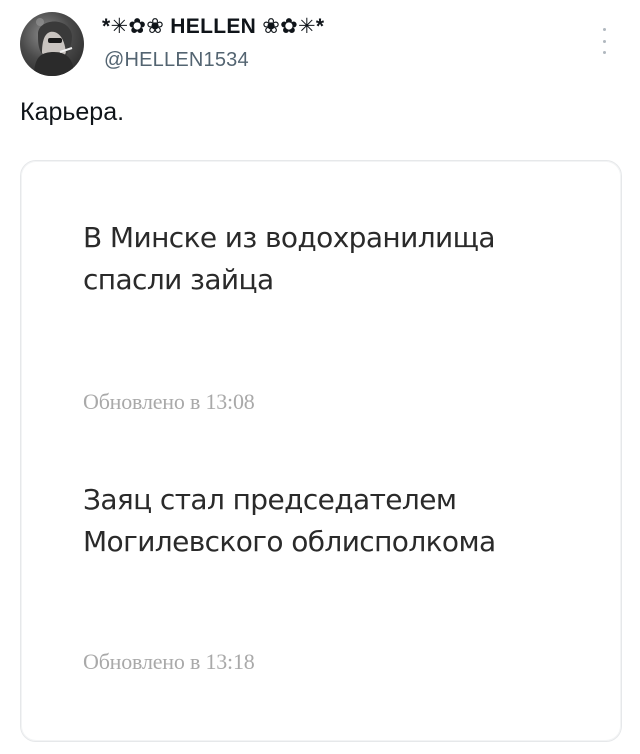 The width and height of the screenshot is (640, 754). I want to click on tweet-text: Карьера., so click(72, 112).